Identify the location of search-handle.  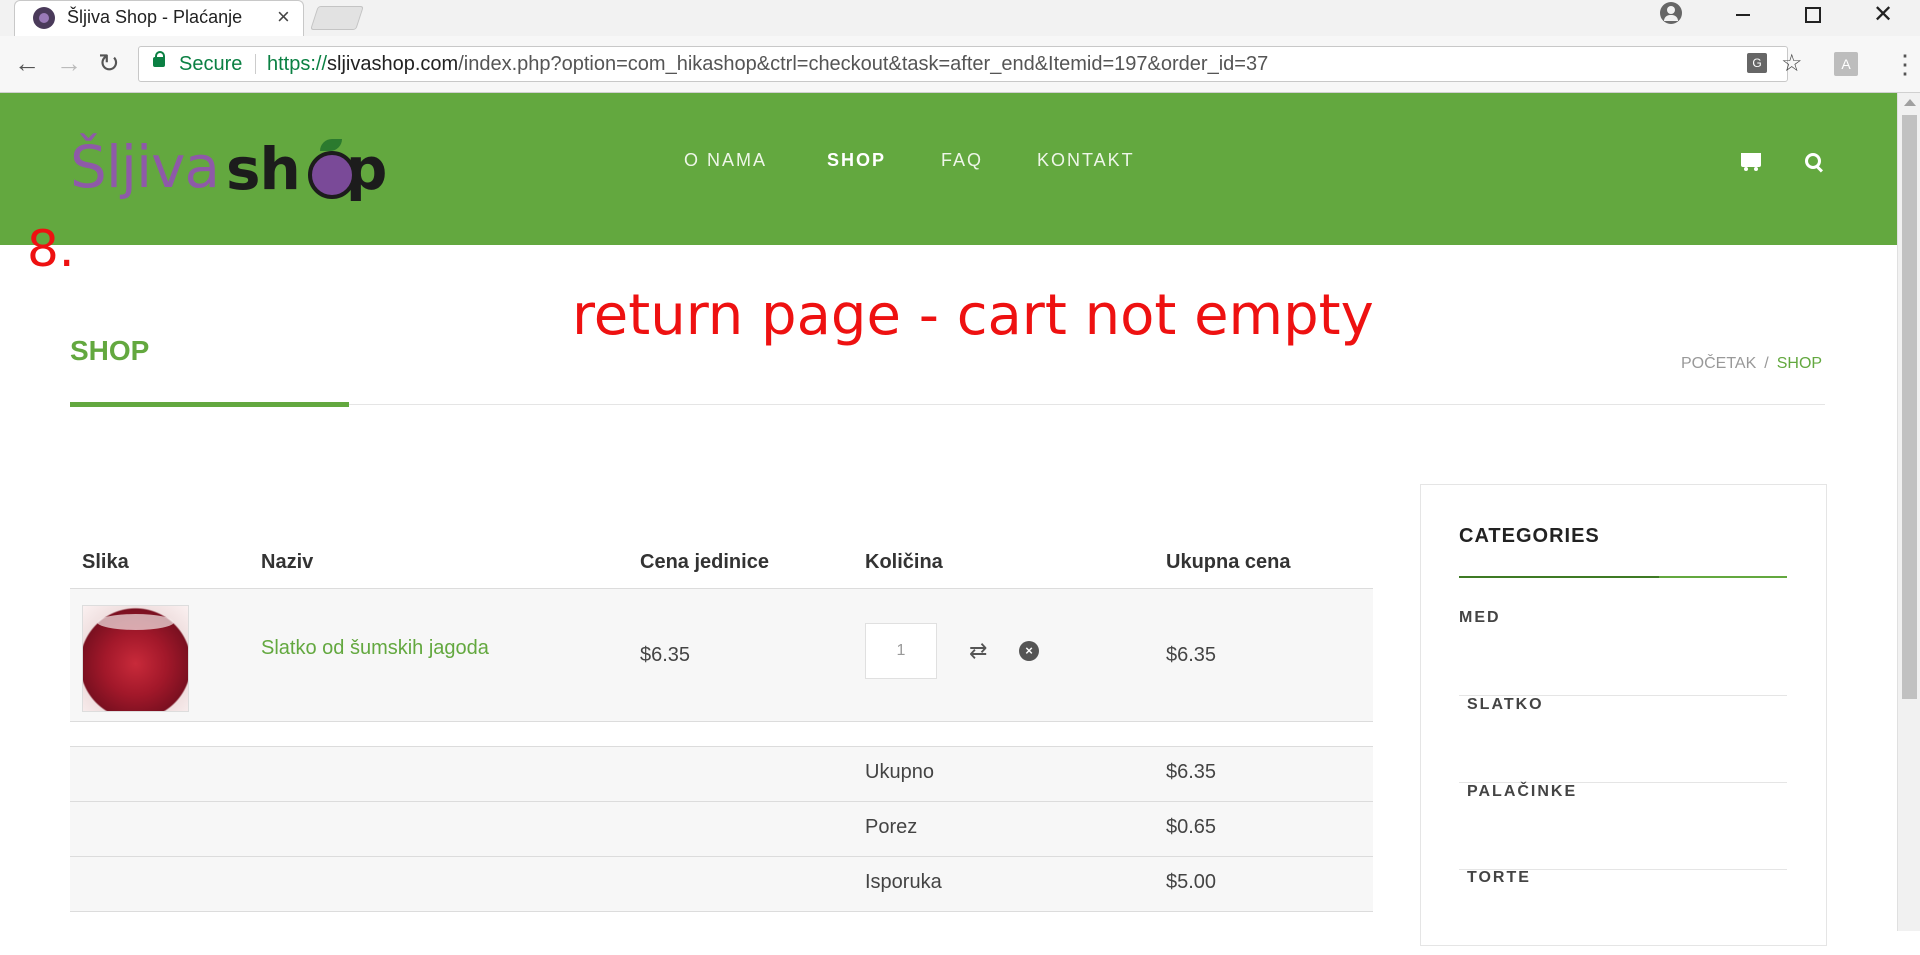
(1819, 169).